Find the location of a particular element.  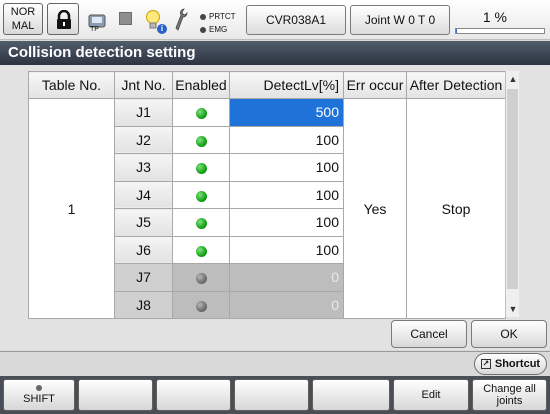

lock-button is located at coordinates (63, 19).